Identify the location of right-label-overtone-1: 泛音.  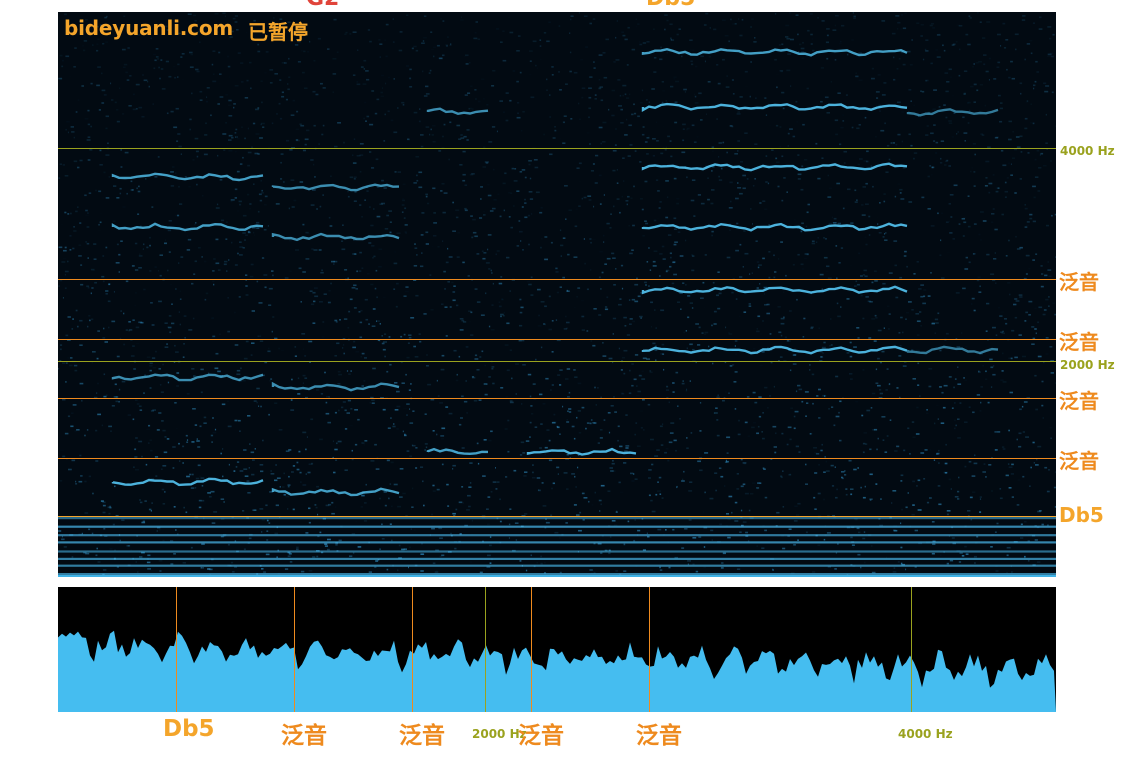
(1079, 461).